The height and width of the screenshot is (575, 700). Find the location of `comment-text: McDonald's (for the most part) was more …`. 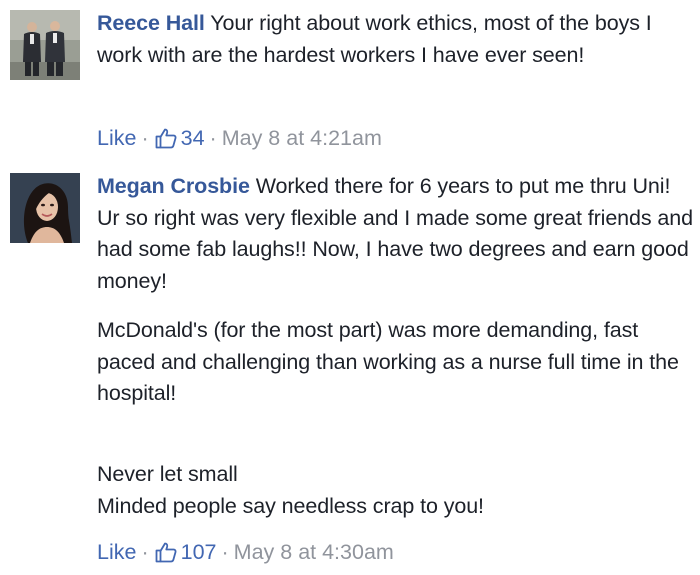

comment-text: McDonald's (for the most part) was more … is located at coordinates (388, 361).